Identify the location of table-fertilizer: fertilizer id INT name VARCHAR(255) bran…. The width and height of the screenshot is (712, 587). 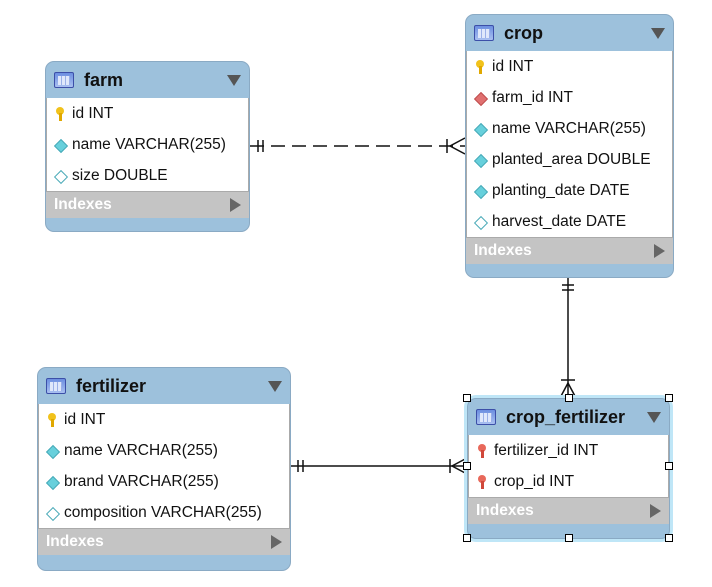
(164, 469).